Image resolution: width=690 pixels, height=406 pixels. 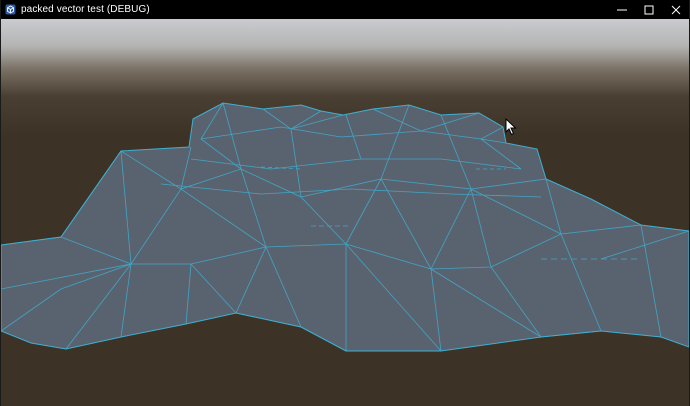 I want to click on window-controls, so click(x=648, y=9).